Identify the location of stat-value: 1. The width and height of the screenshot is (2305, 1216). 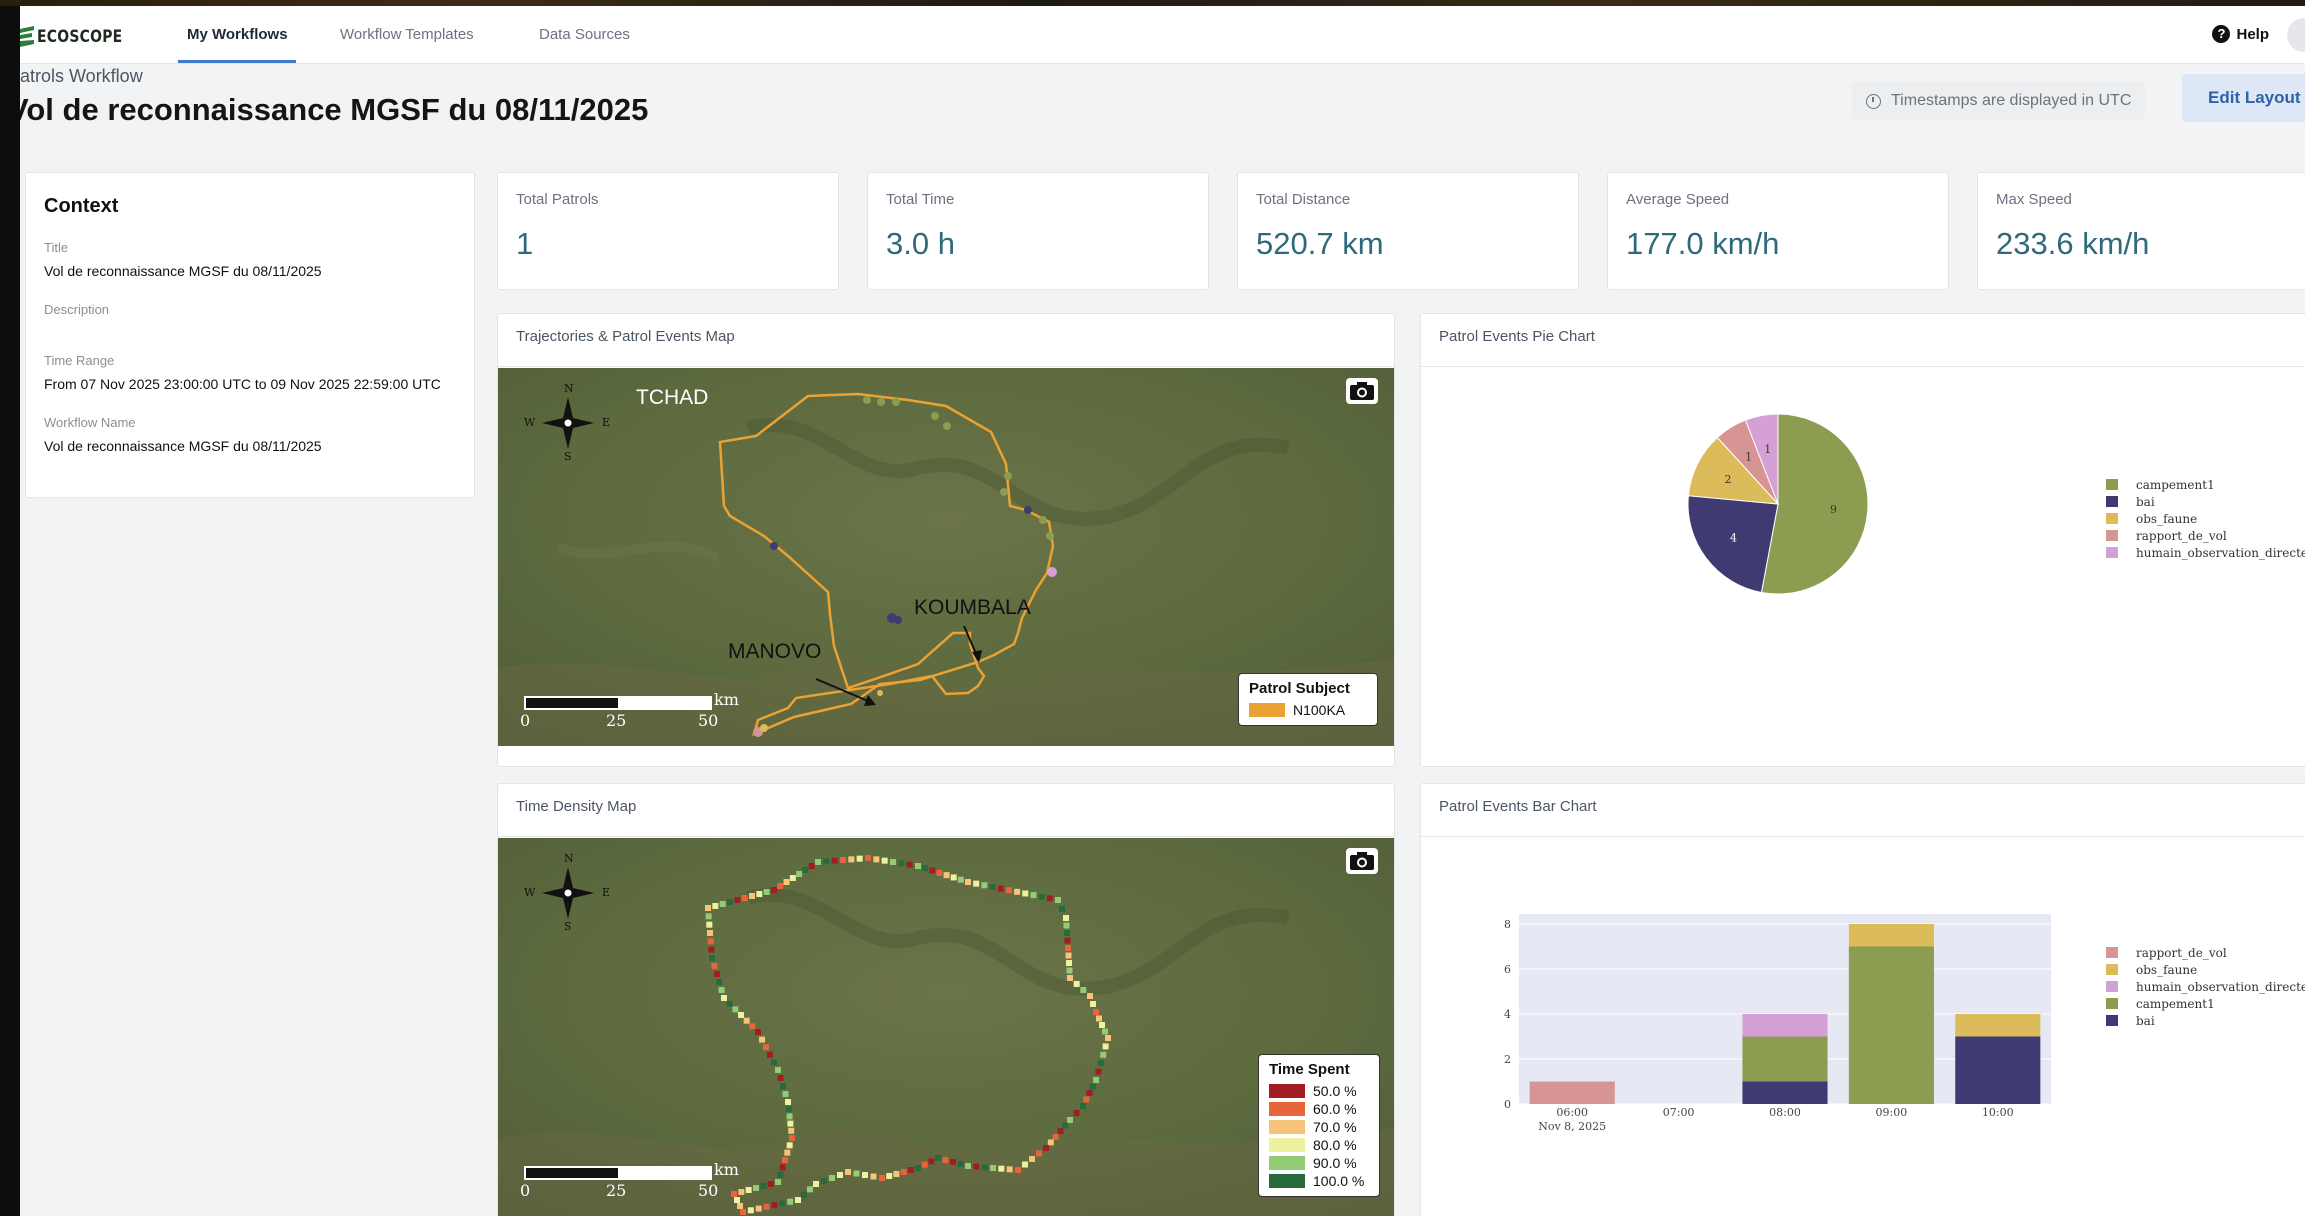
(525, 243).